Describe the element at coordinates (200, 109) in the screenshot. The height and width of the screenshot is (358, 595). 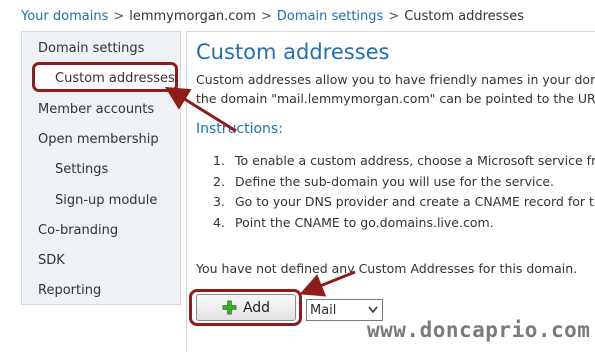
I see `arrow-to-sidebar` at that location.